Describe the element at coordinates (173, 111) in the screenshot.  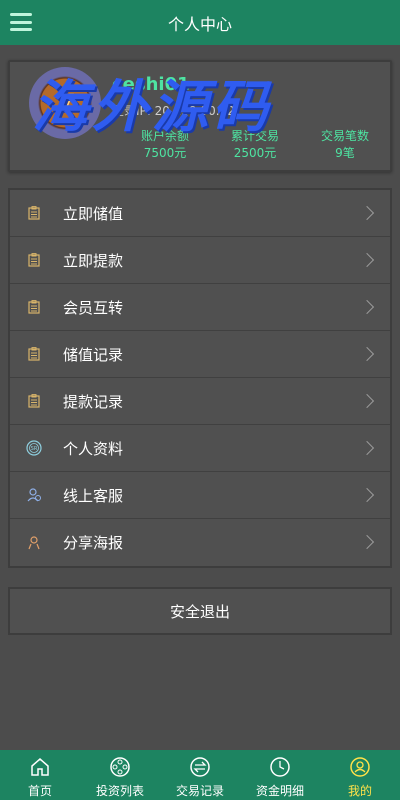
I see `login-ip: 登录IP: 20.239.90.12` at that location.